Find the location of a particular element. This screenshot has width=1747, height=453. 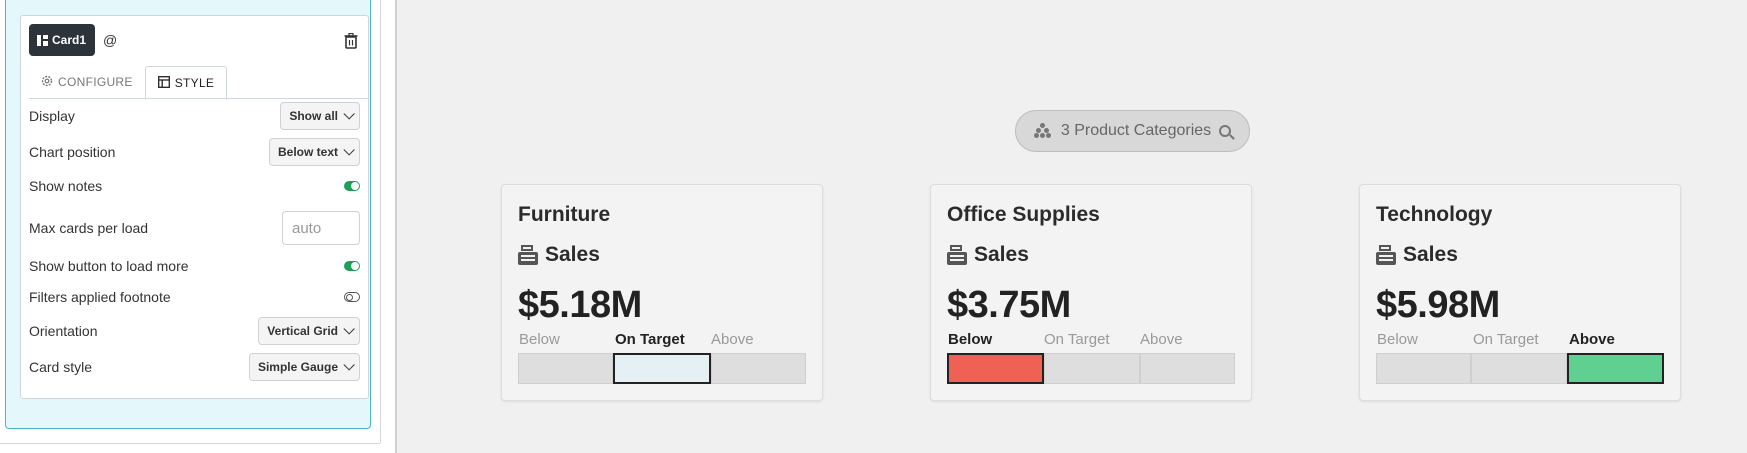

orientation-dropdown: Vertical Grid is located at coordinates (309, 331).